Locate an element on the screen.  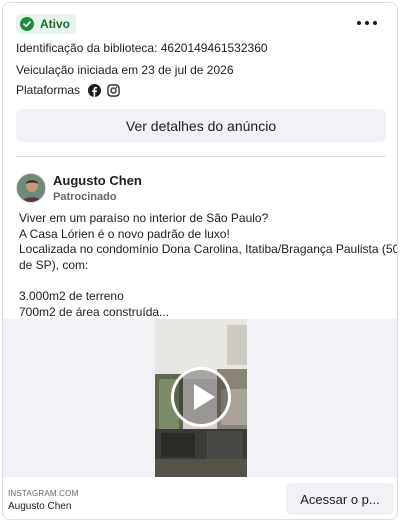
see-ad-details-button: Ver detalhes do anúncio is located at coordinates (201, 125).